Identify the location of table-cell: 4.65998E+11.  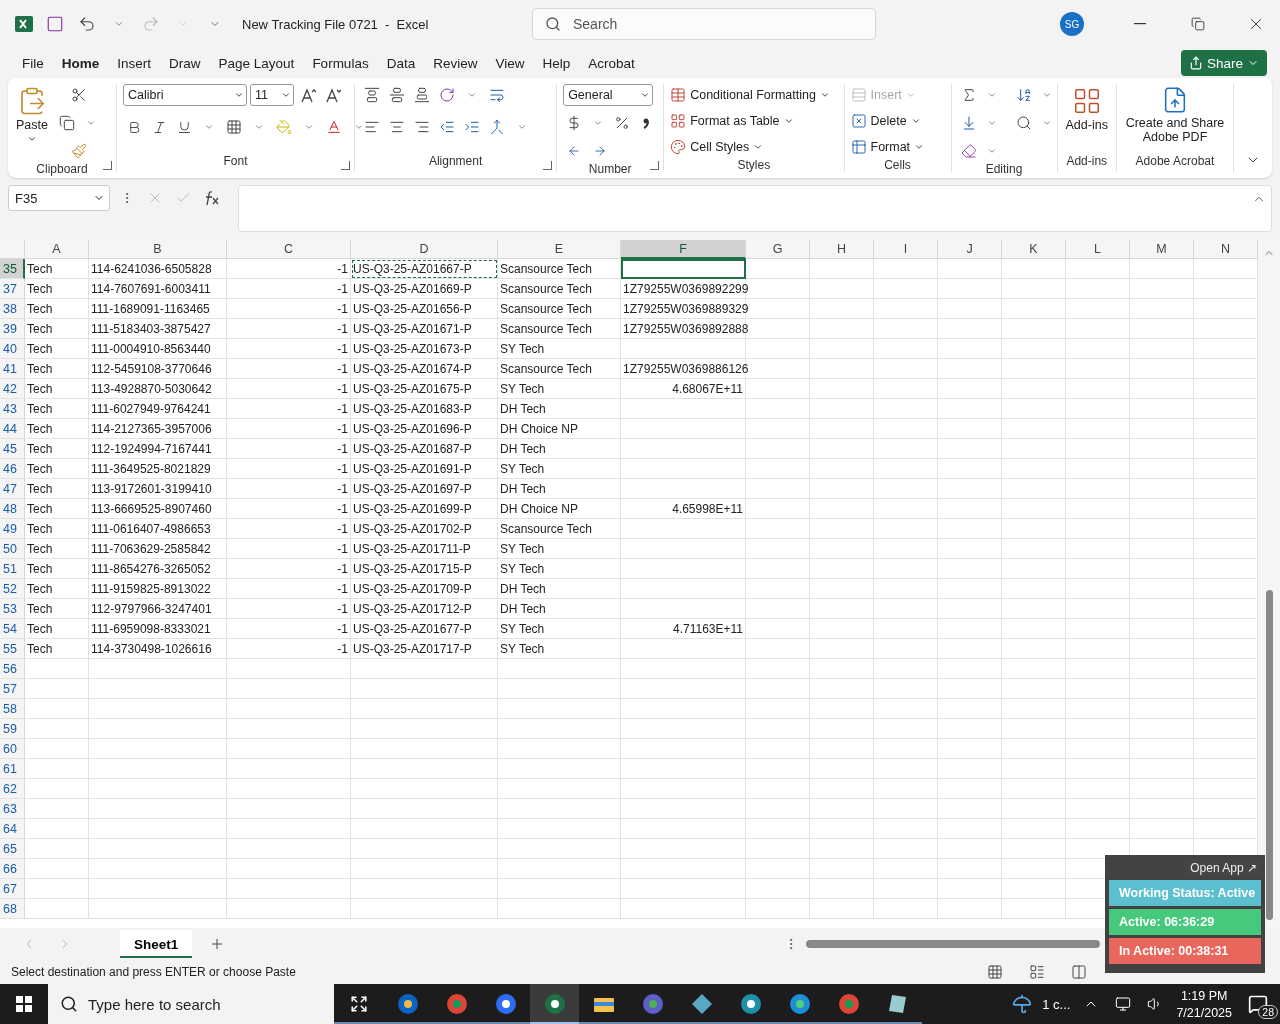
(683, 509).